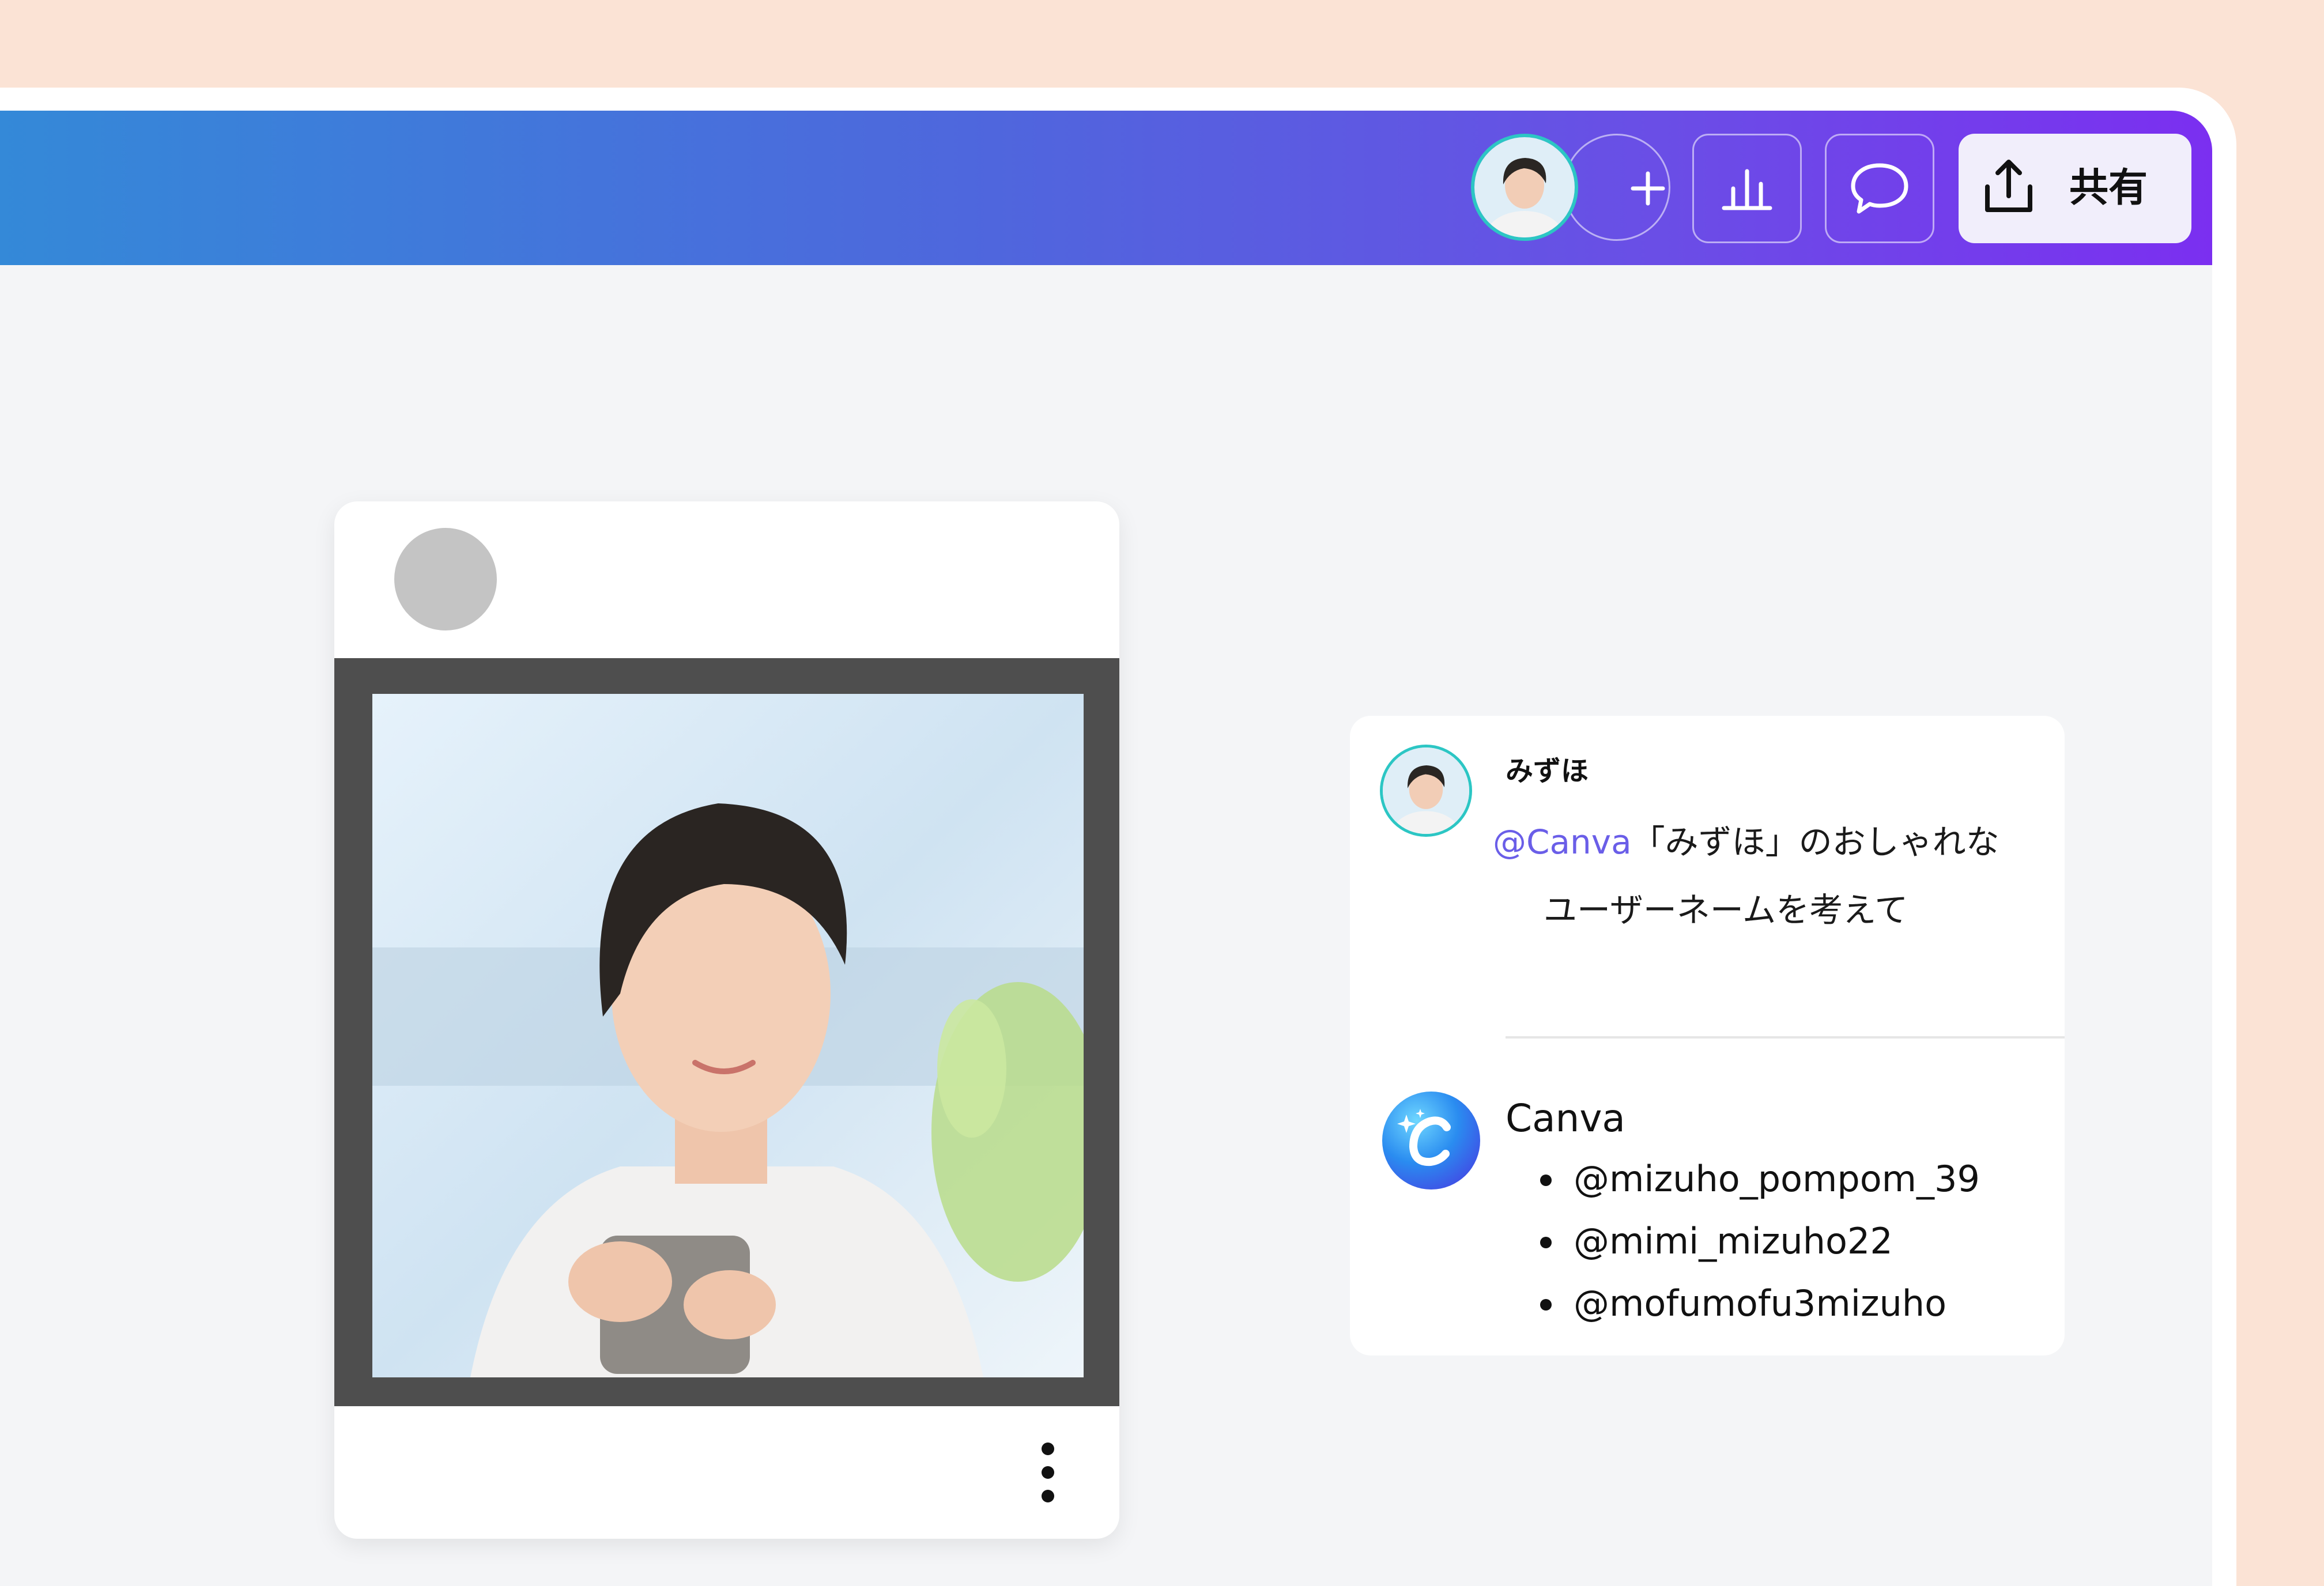 The image size is (2324, 1586). Describe the element at coordinates (1547, 771) in the screenshot. I see `comment-author-name: みずほ` at that location.